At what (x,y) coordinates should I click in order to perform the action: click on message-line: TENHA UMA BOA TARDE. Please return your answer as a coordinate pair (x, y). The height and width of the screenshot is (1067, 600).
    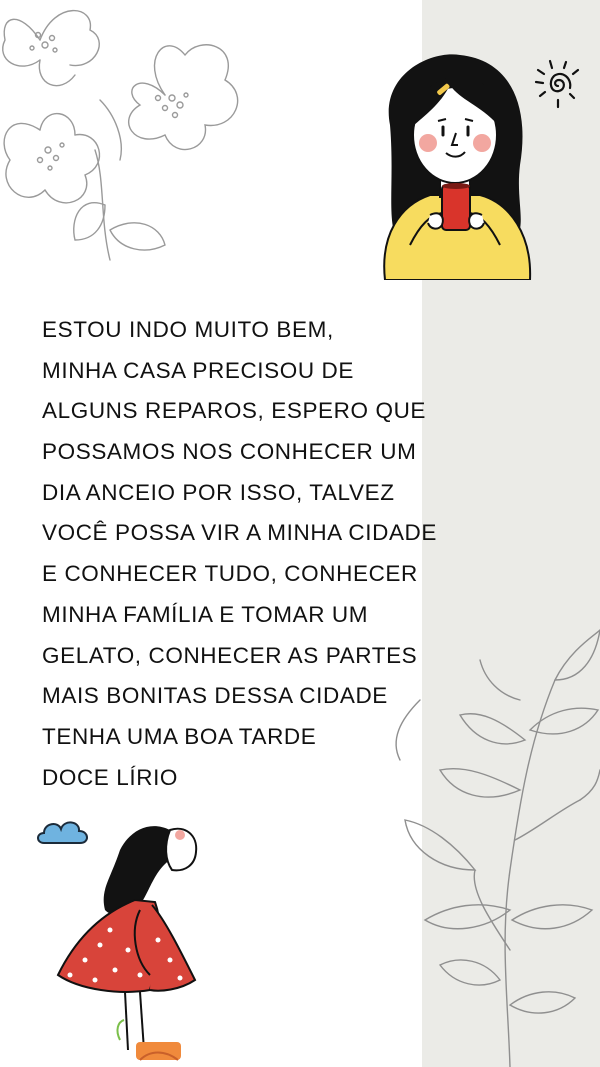
    Looking at the image, I should click on (179, 736).